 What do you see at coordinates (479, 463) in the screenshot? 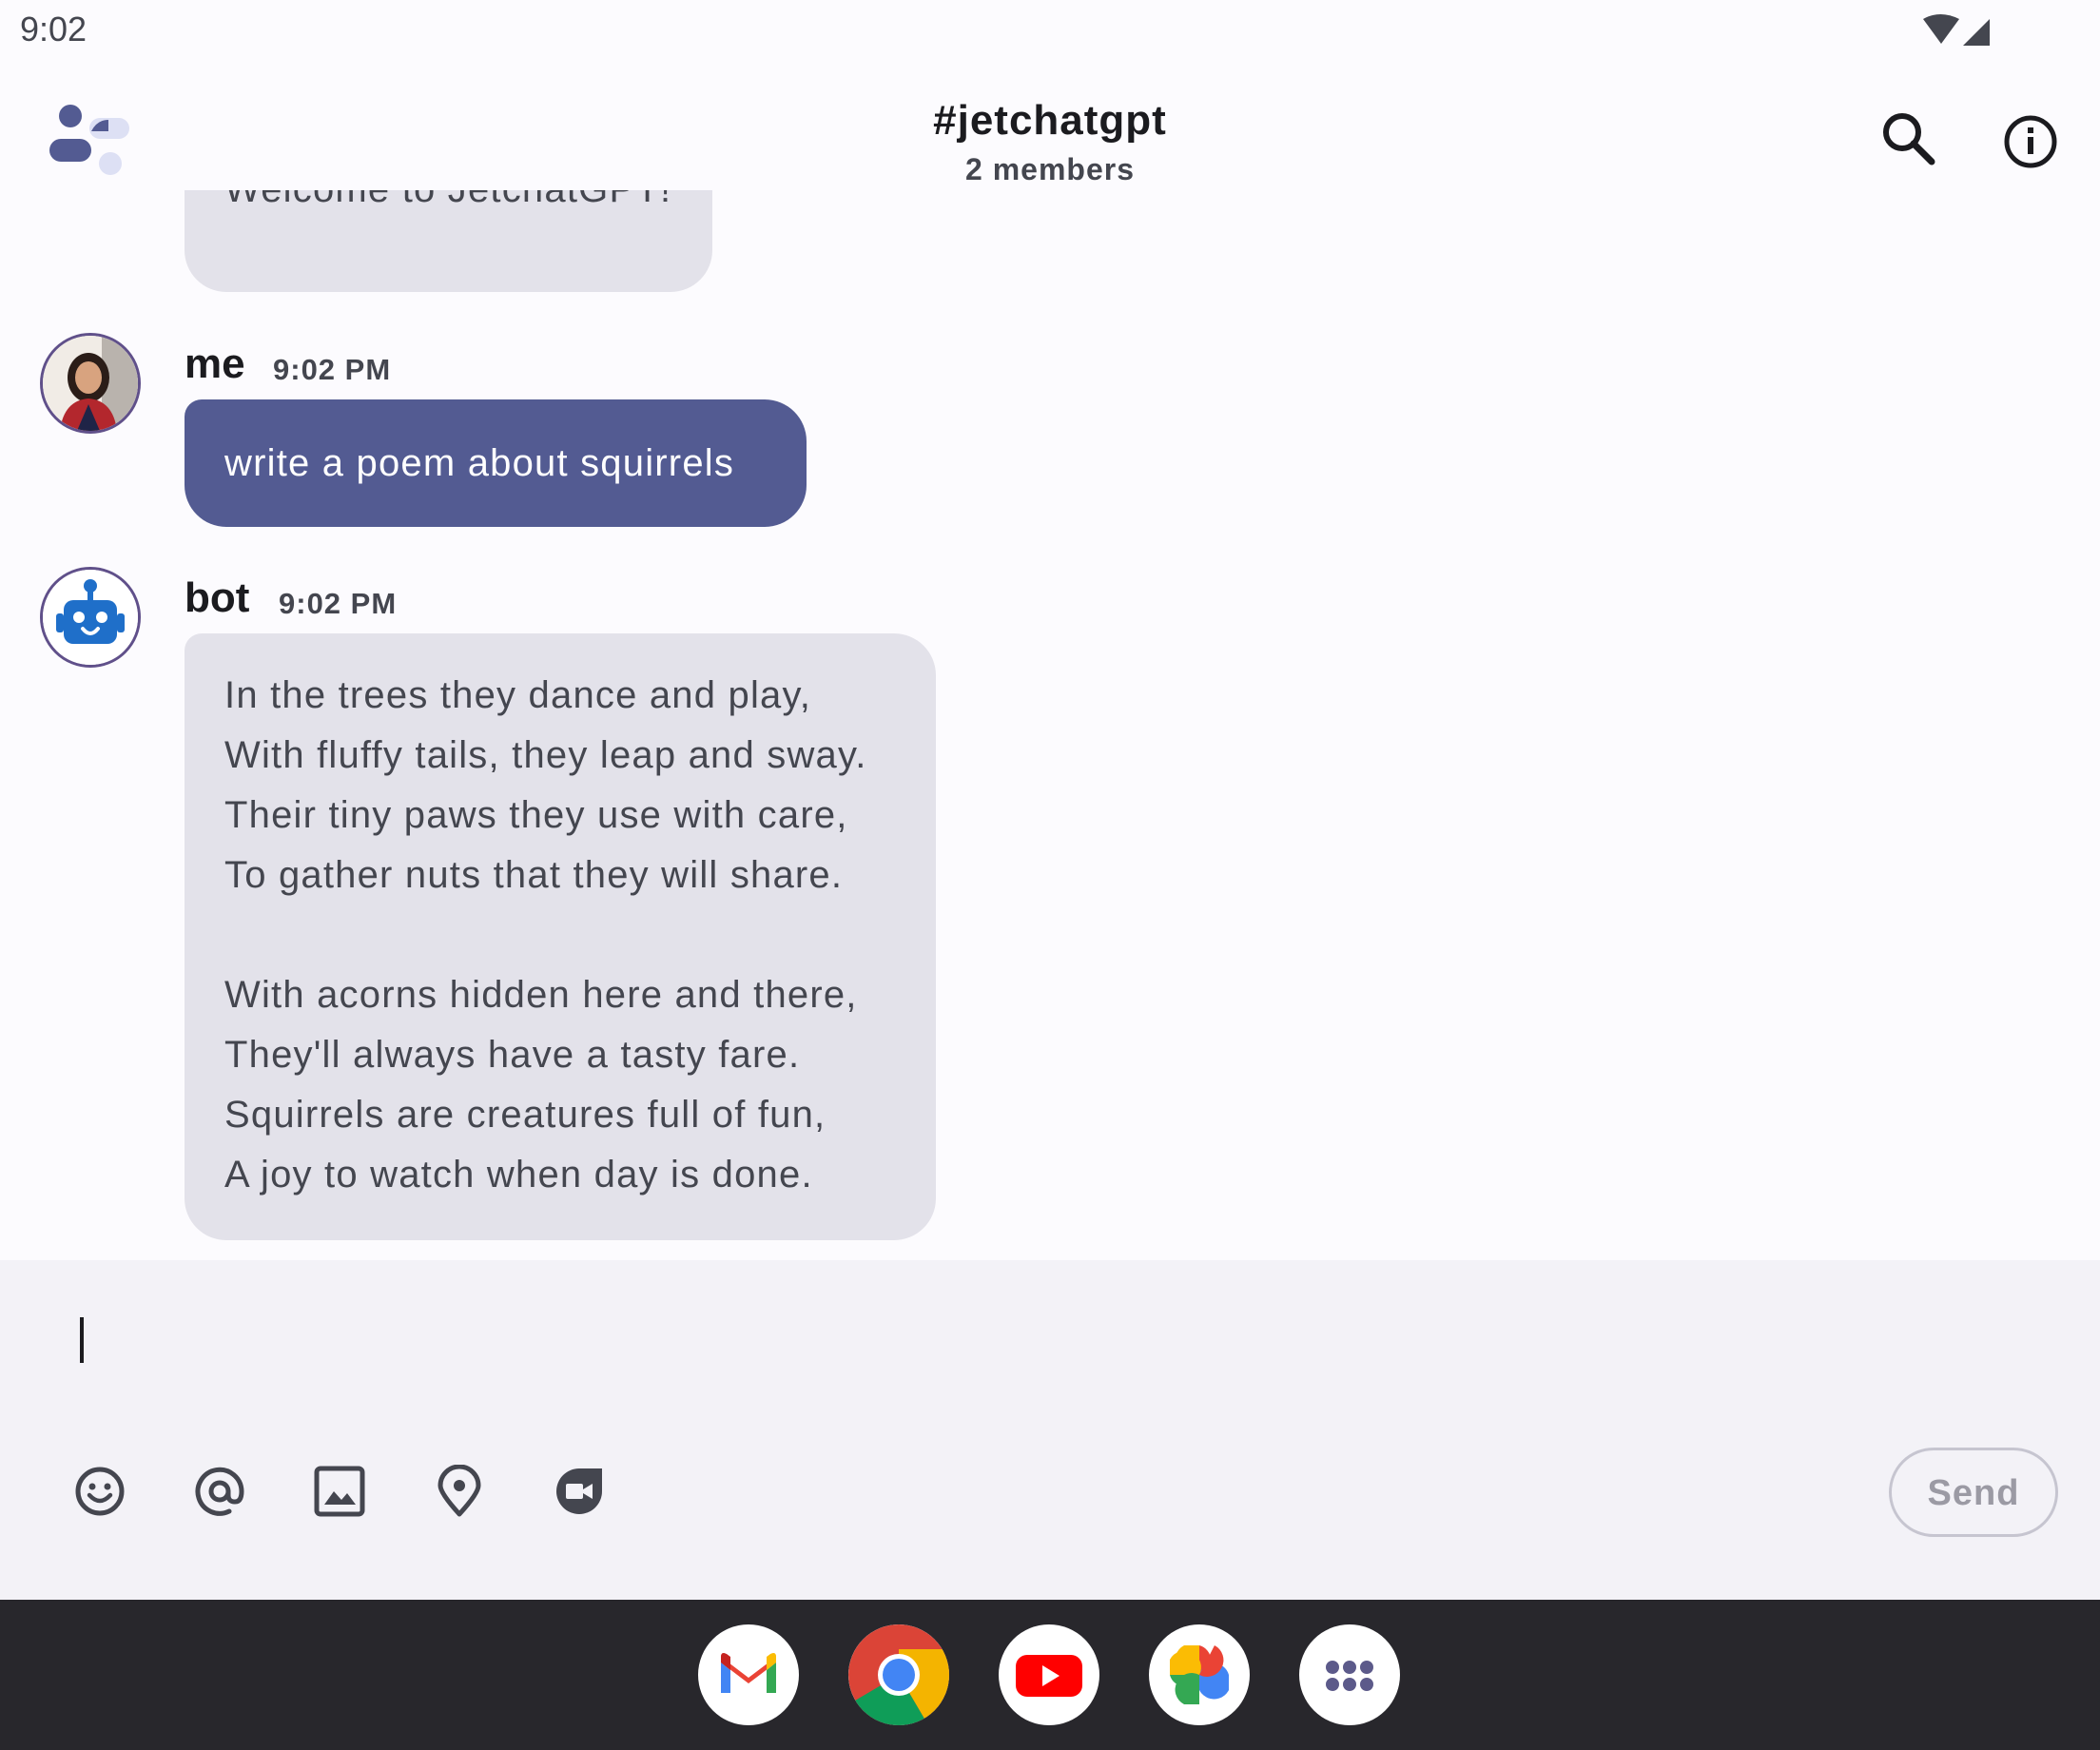
I see `my-message-text: write a poem about squirrels` at bounding box center [479, 463].